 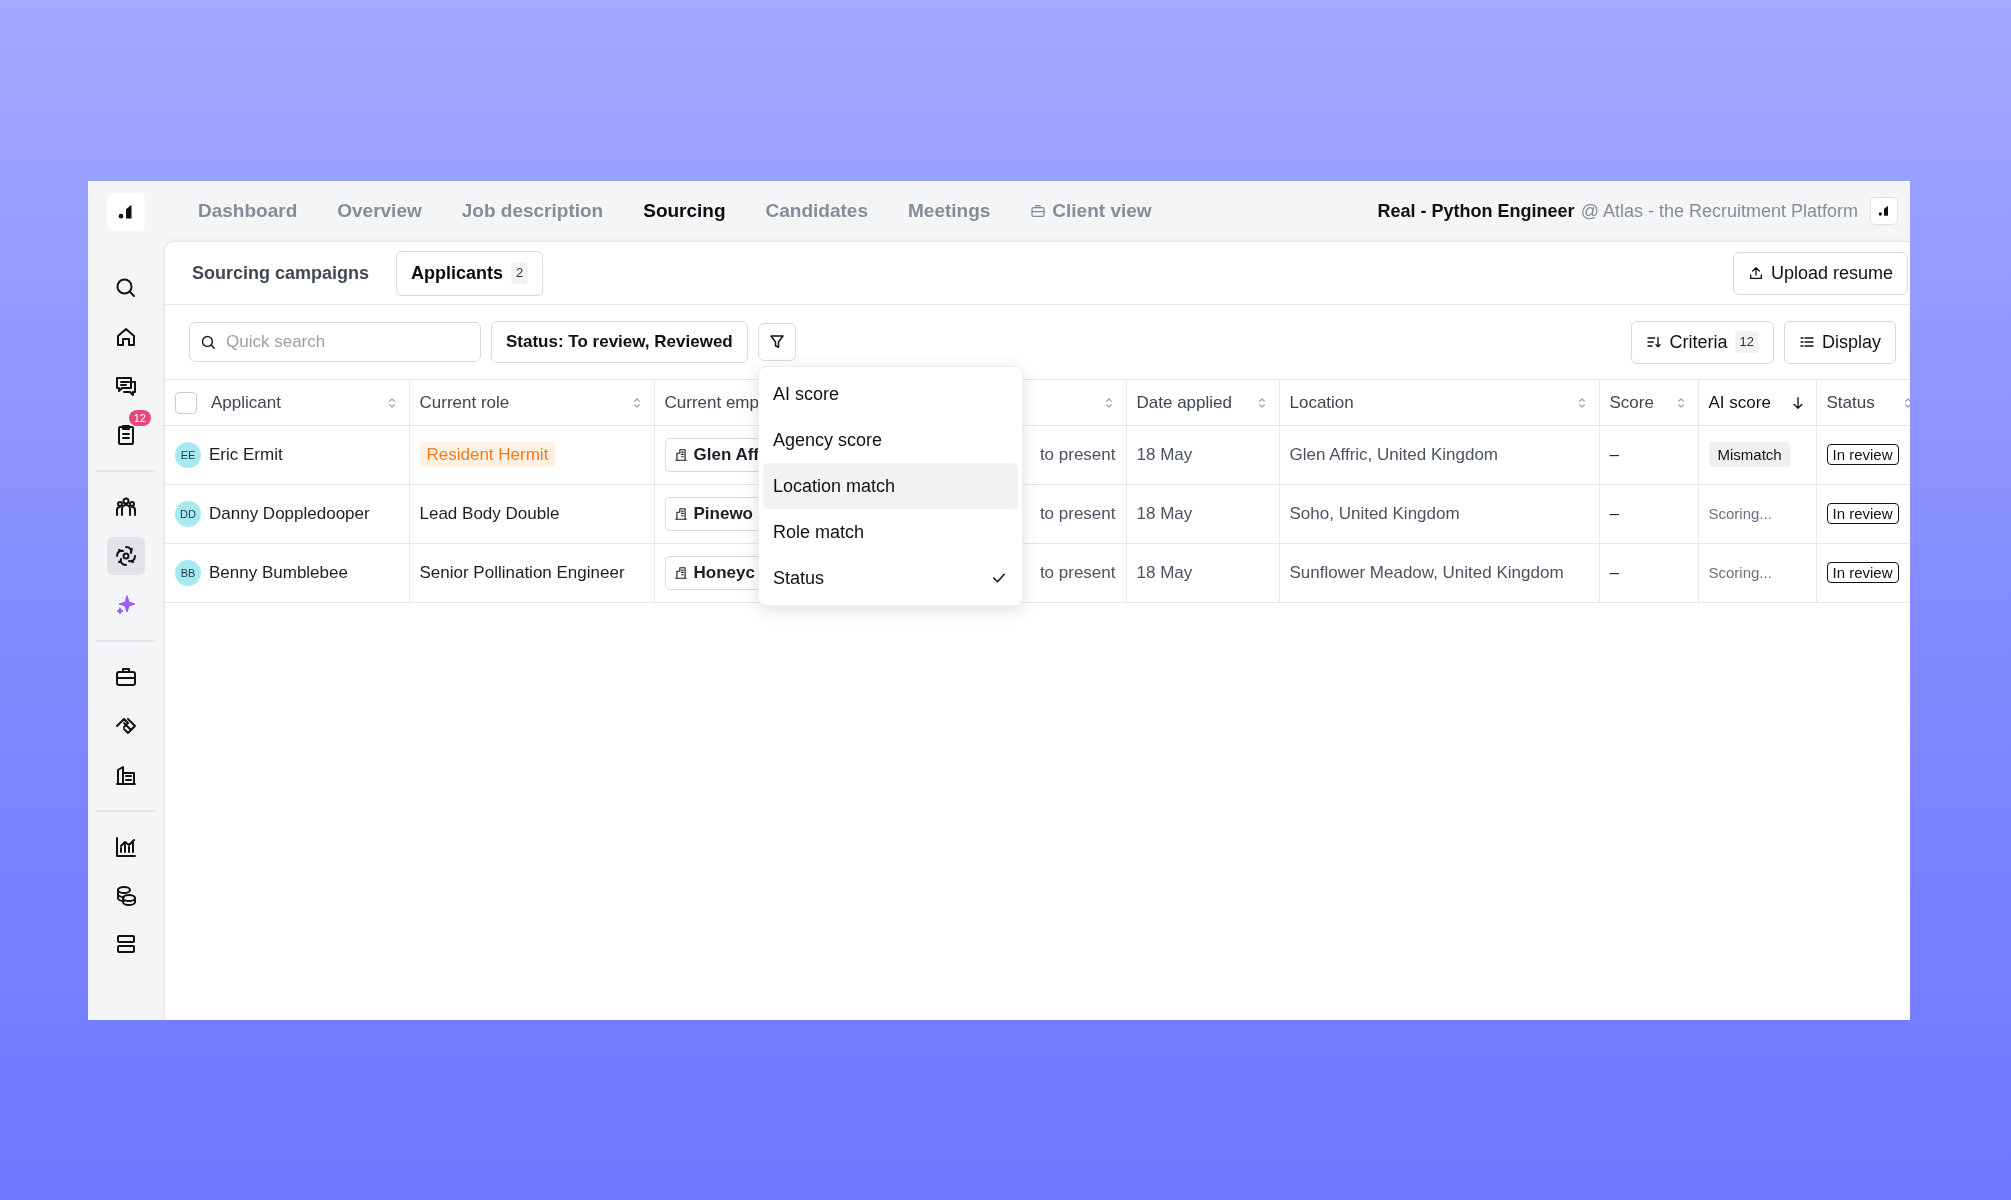 I want to click on applicant-name: Benny Bumblebee, so click(x=278, y=573).